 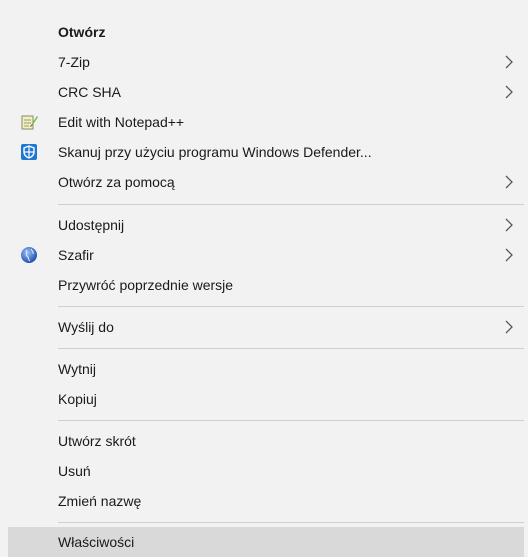 What do you see at coordinates (90, 92) in the screenshot?
I see `menu-item-label: CRC SHA` at bounding box center [90, 92].